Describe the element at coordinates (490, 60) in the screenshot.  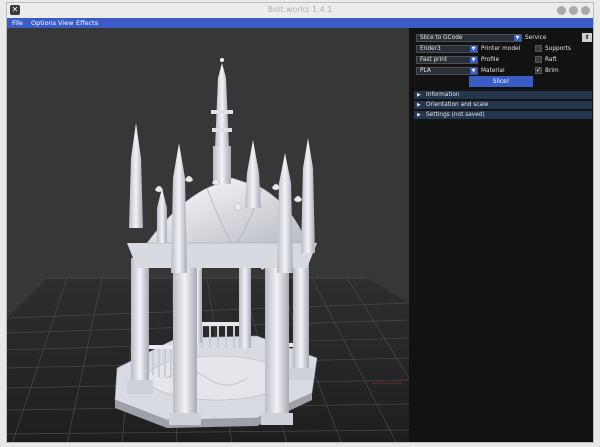
I see `profile-label: Profile` at that location.